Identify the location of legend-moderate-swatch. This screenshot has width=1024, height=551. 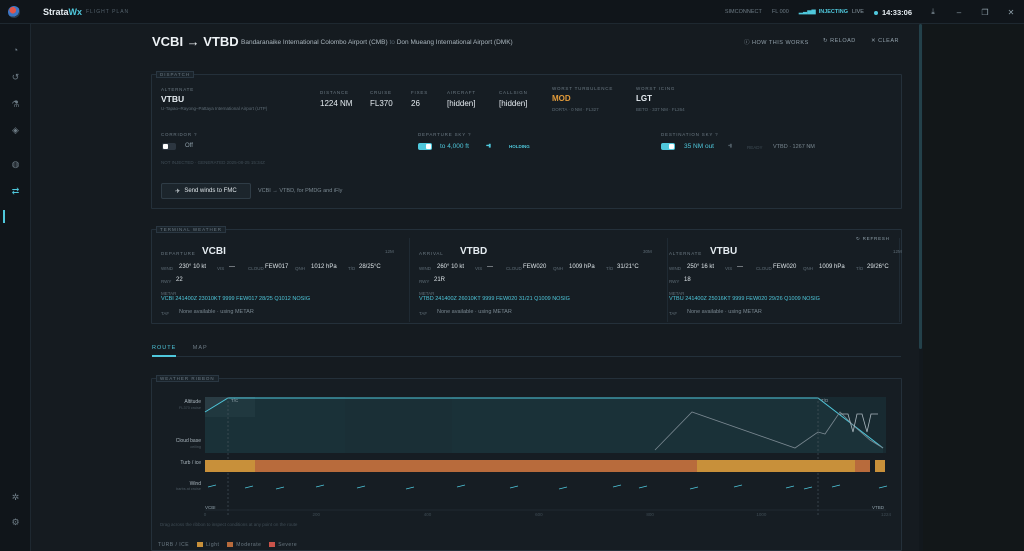
(230, 545).